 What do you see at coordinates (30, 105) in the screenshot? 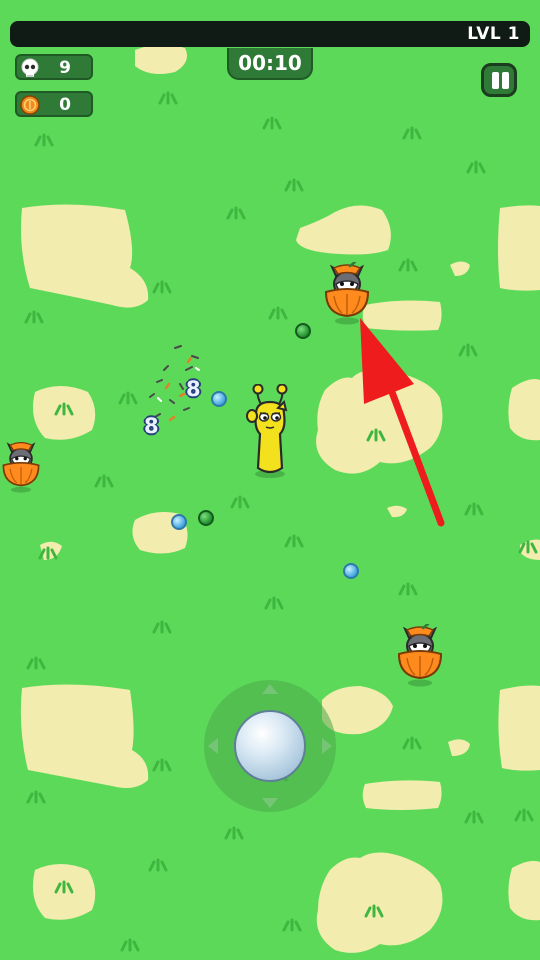
I see `coin-icon` at bounding box center [30, 105].